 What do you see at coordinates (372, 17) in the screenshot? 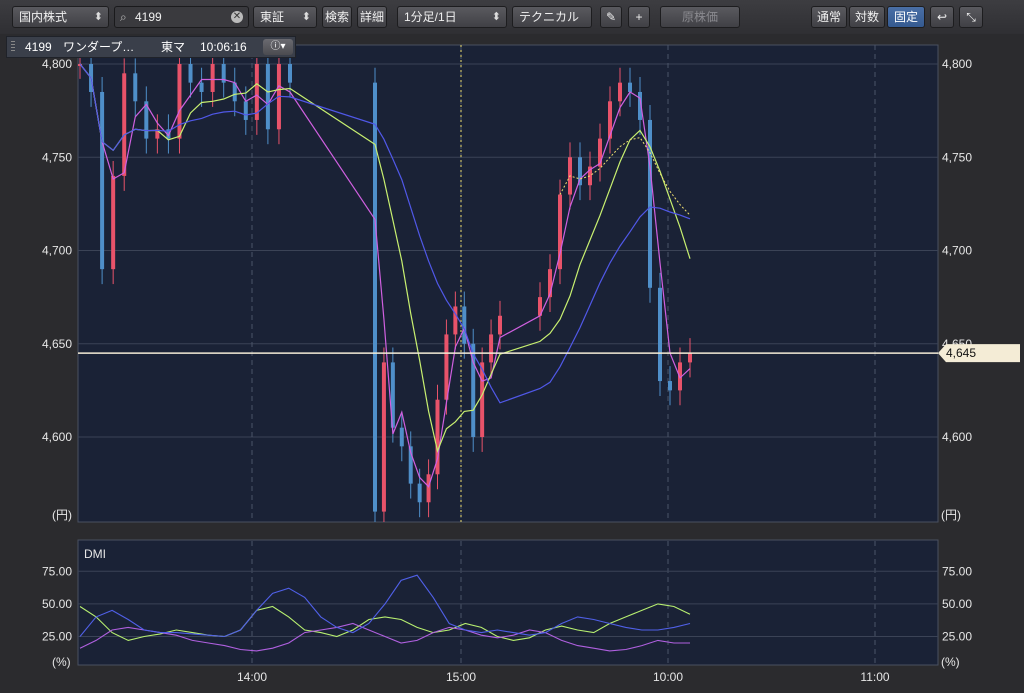
I see `detail-button: 詳細` at bounding box center [372, 17].